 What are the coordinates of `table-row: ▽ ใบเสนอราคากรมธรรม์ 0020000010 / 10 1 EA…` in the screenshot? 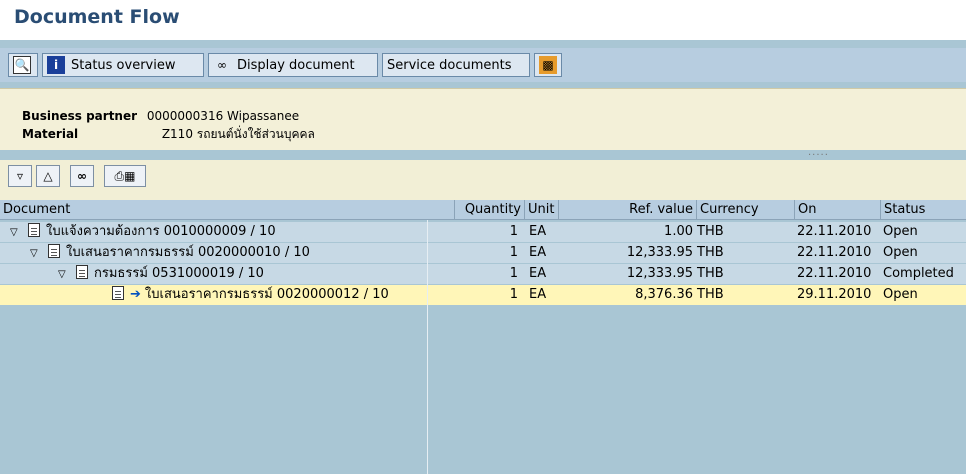 It's located at (483, 253).